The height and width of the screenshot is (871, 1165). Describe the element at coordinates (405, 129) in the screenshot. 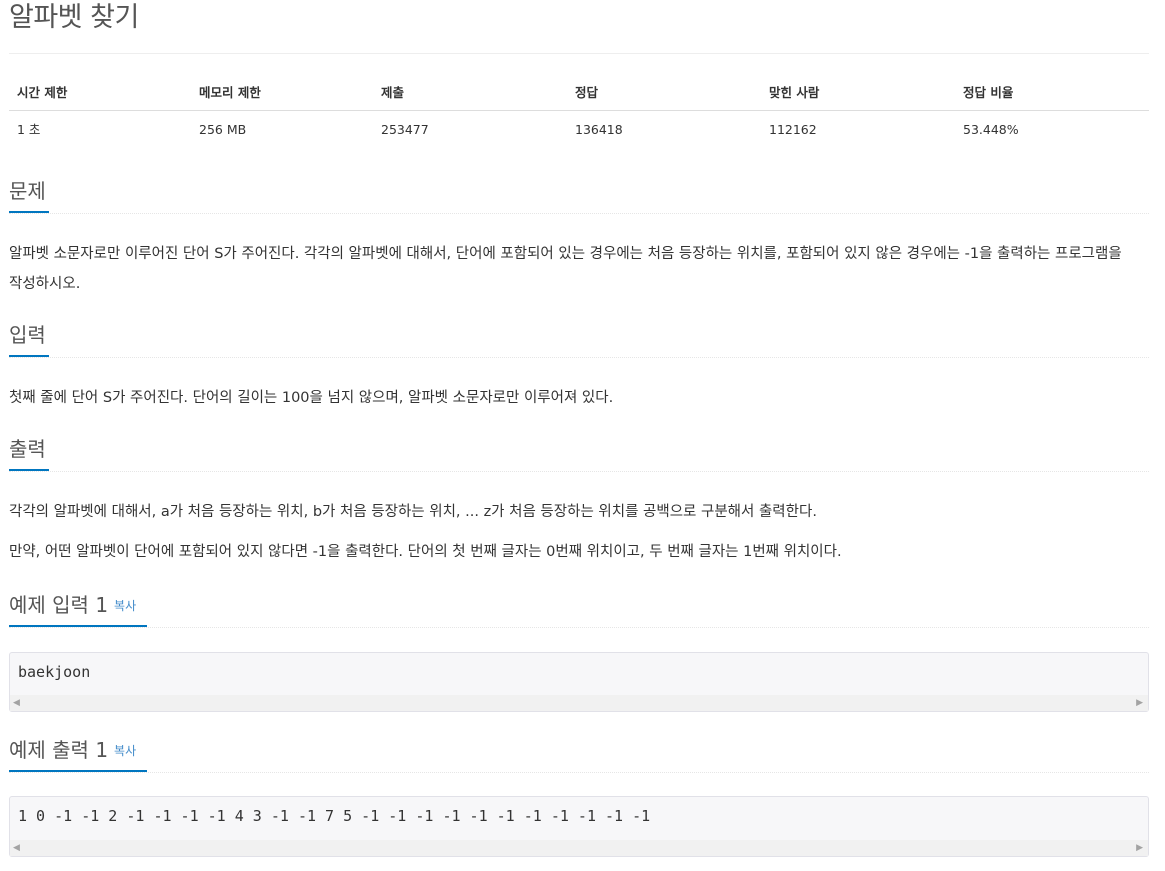

I see `value-submissions: 253477` at that location.